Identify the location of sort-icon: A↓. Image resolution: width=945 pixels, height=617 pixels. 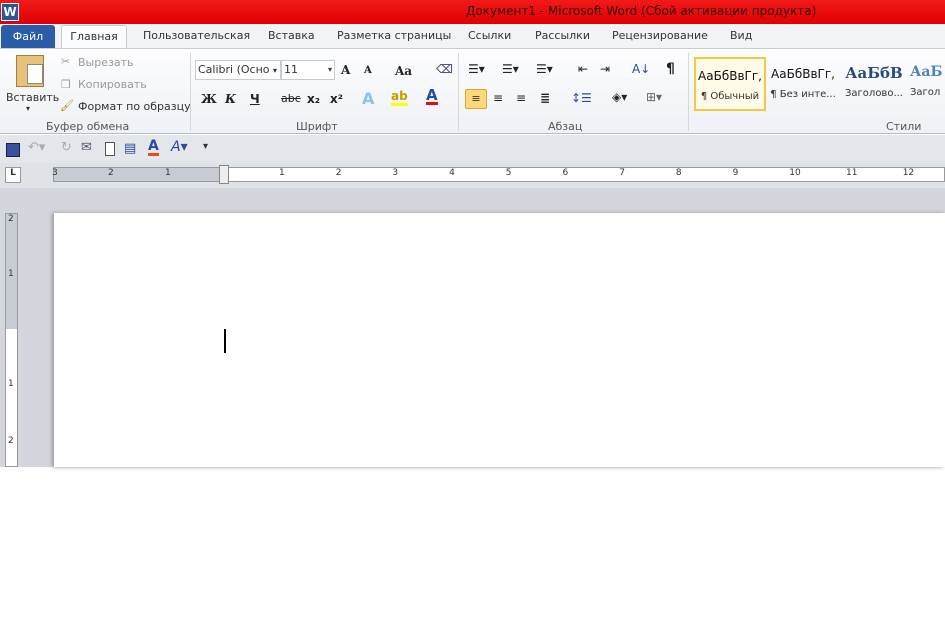
(641, 69).